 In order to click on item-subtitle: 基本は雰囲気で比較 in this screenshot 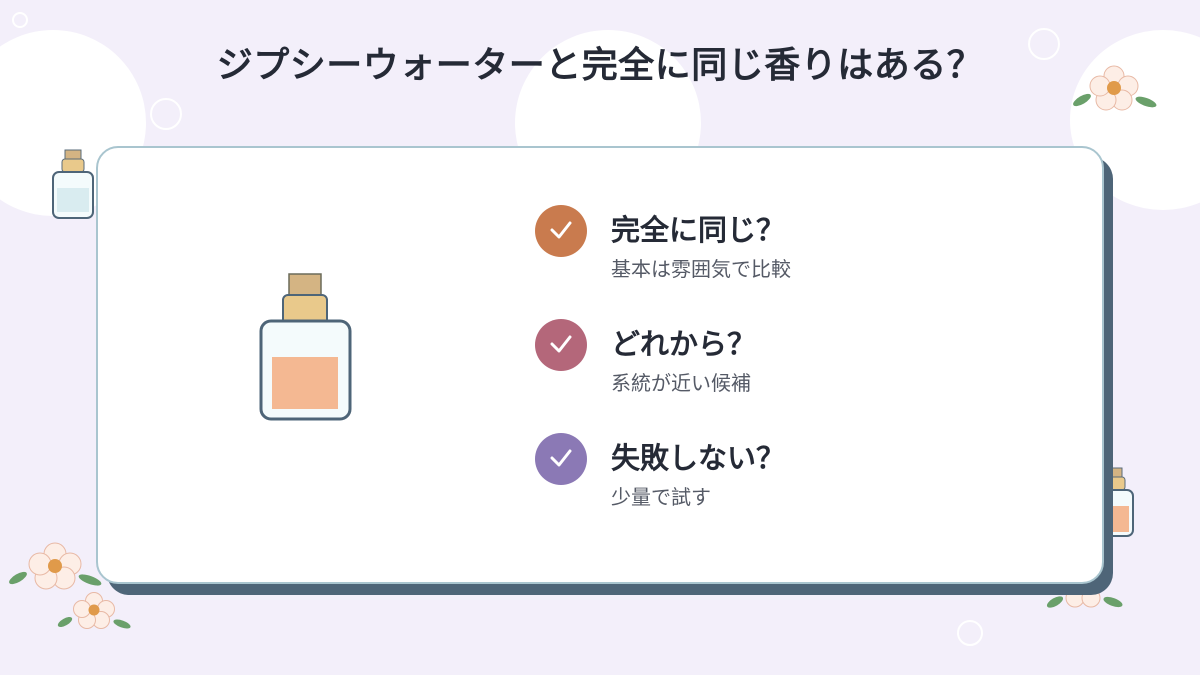, I will do `click(701, 269)`.